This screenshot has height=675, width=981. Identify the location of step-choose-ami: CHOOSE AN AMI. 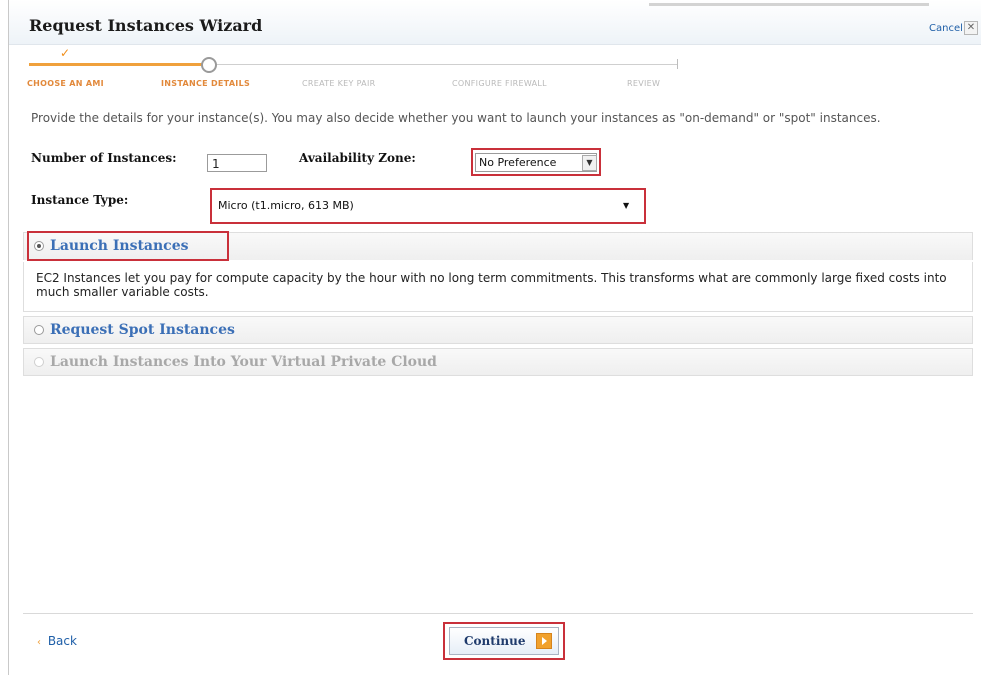
(65, 83).